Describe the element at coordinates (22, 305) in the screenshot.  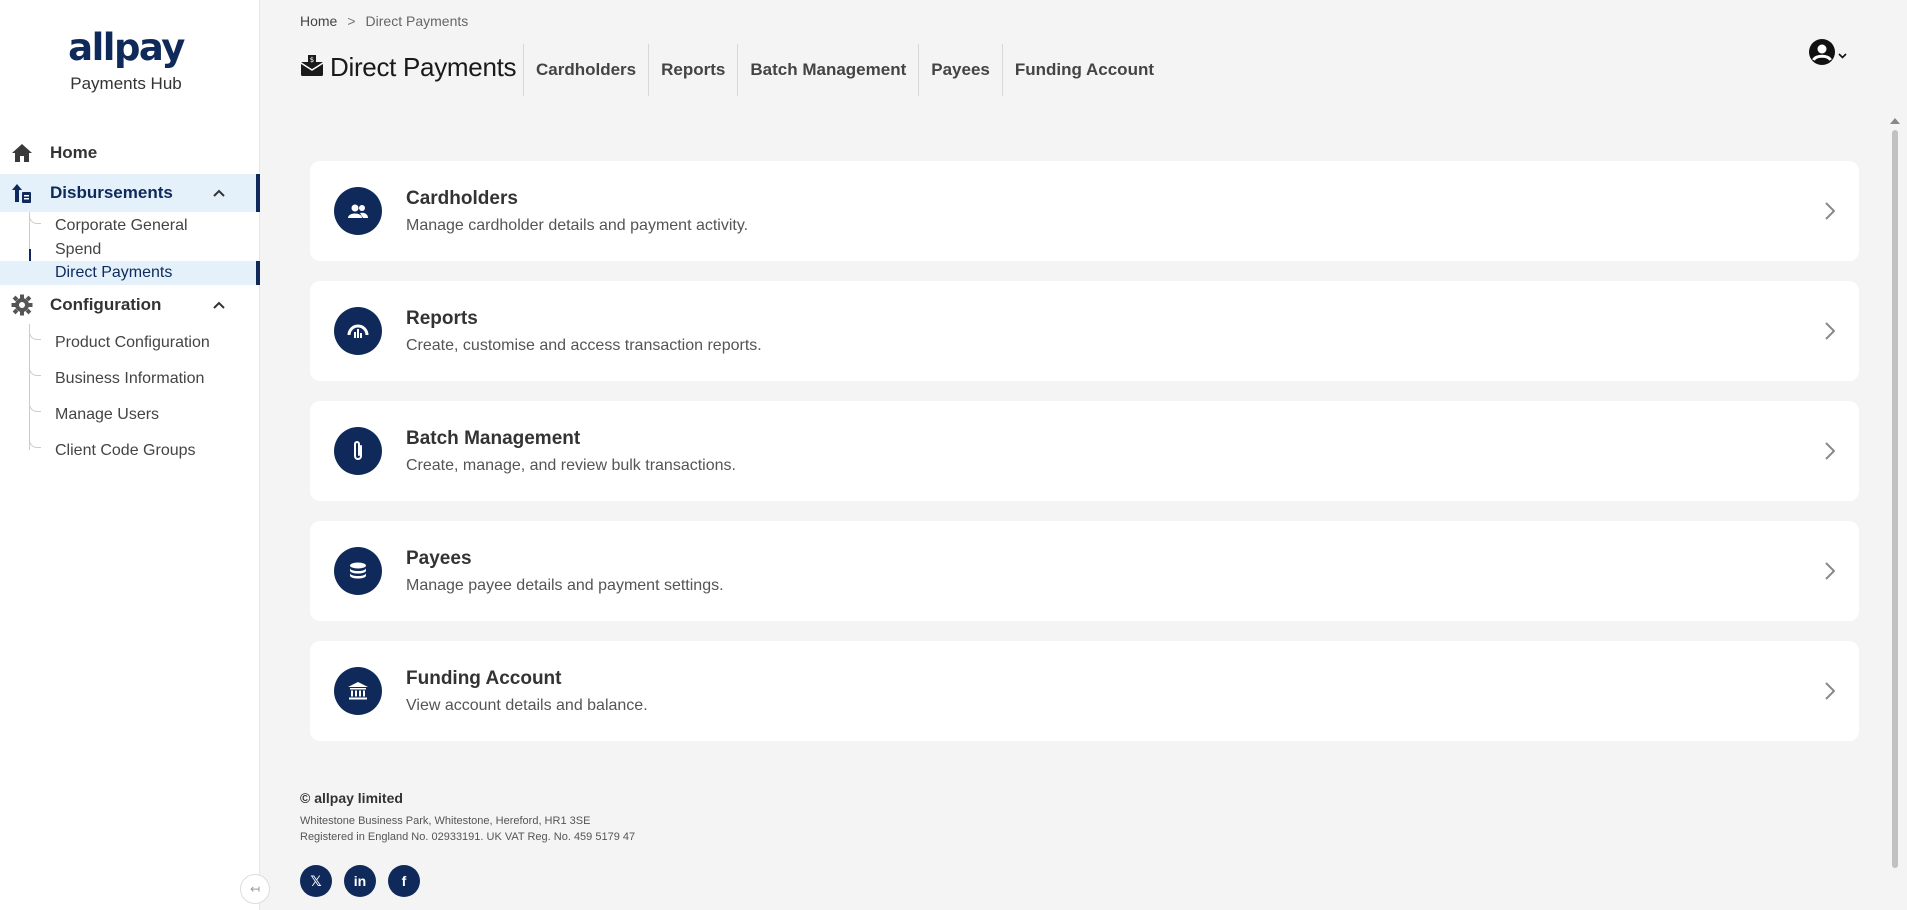
I see `gear-icon` at that location.